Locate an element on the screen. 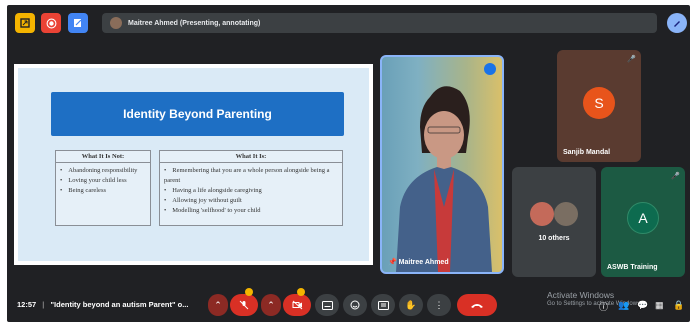 The height and width of the screenshot is (325, 697). participant-tile-sanjib: S 🎤 Sanjib Mandal is located at coordinates (599, 106).